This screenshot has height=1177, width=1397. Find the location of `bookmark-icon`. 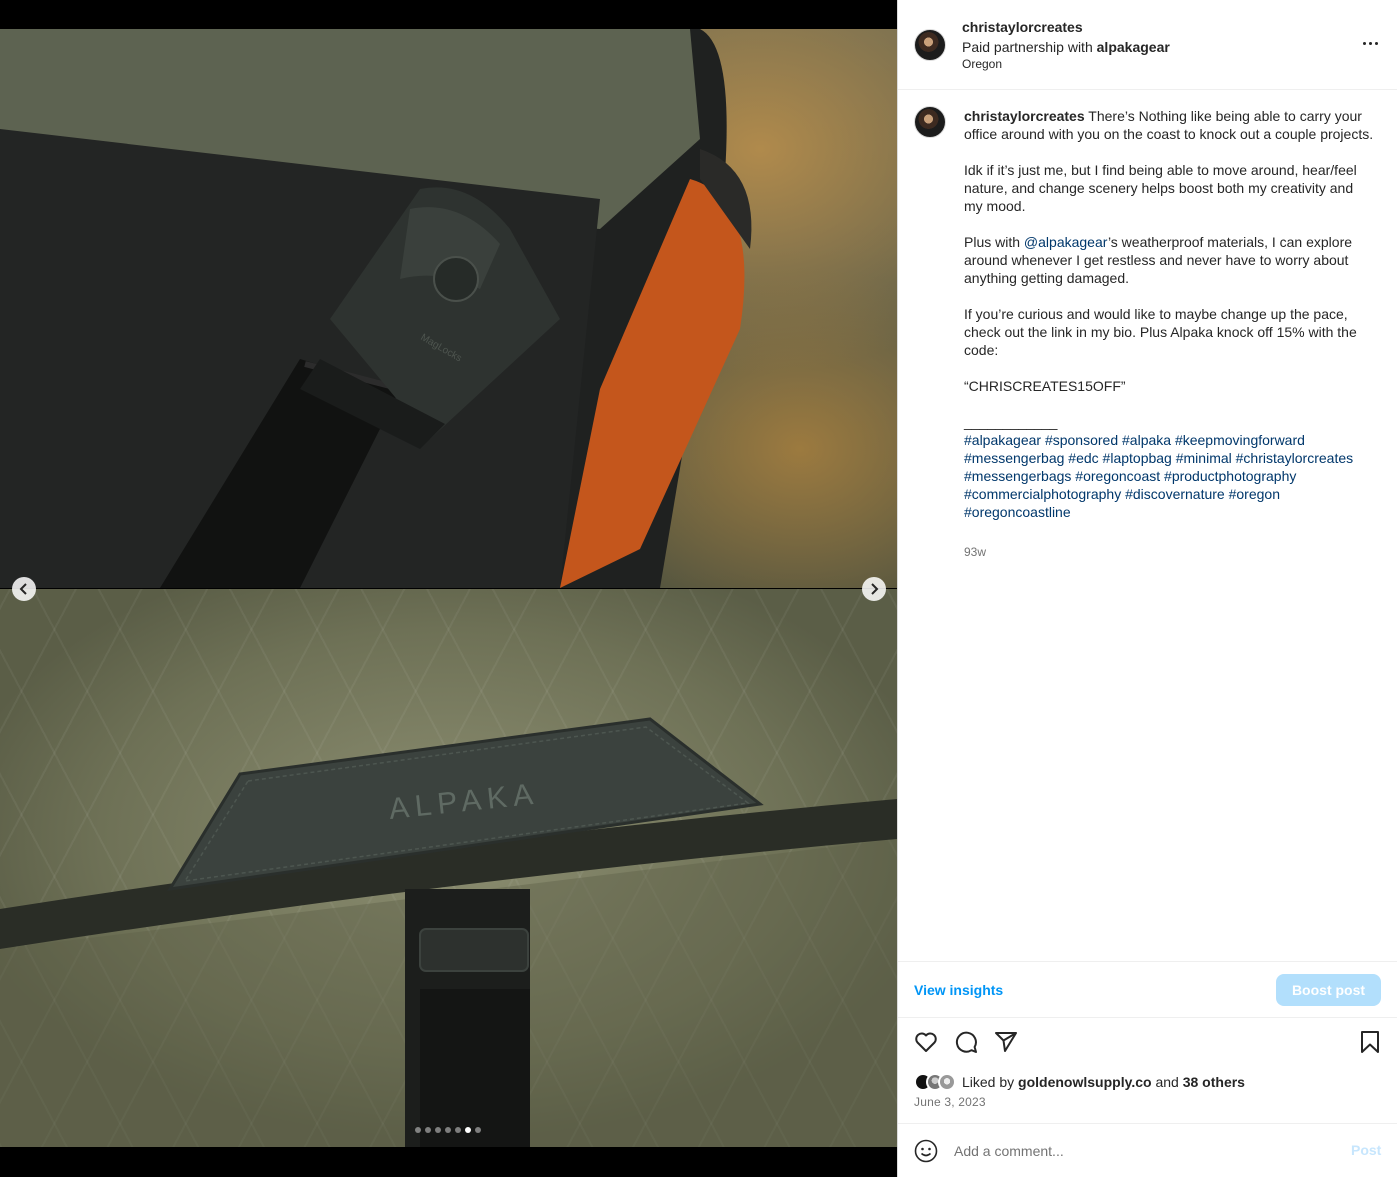

bookmark-icon is located at coordinates (1370, 1042).